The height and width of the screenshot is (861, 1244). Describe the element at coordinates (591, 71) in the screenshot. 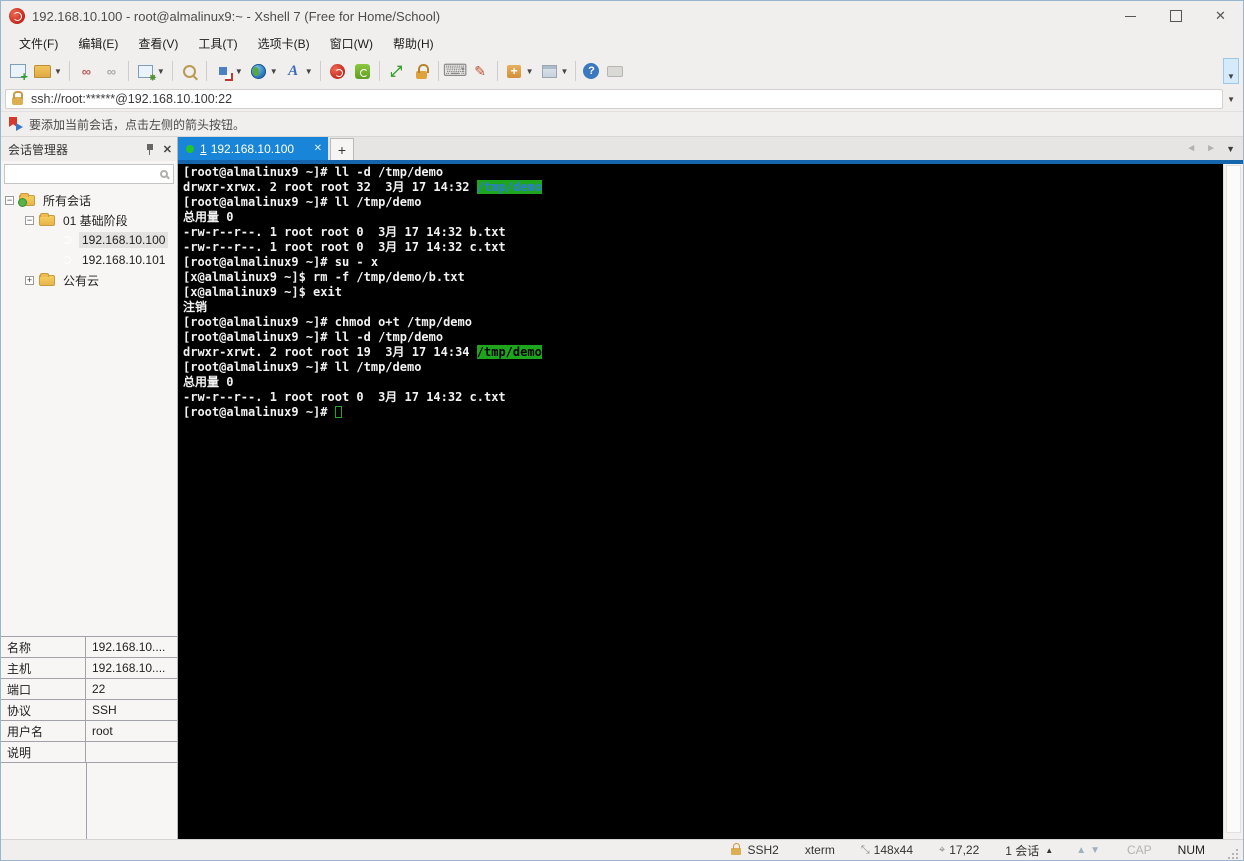

I see `help-icon-button` at that location.